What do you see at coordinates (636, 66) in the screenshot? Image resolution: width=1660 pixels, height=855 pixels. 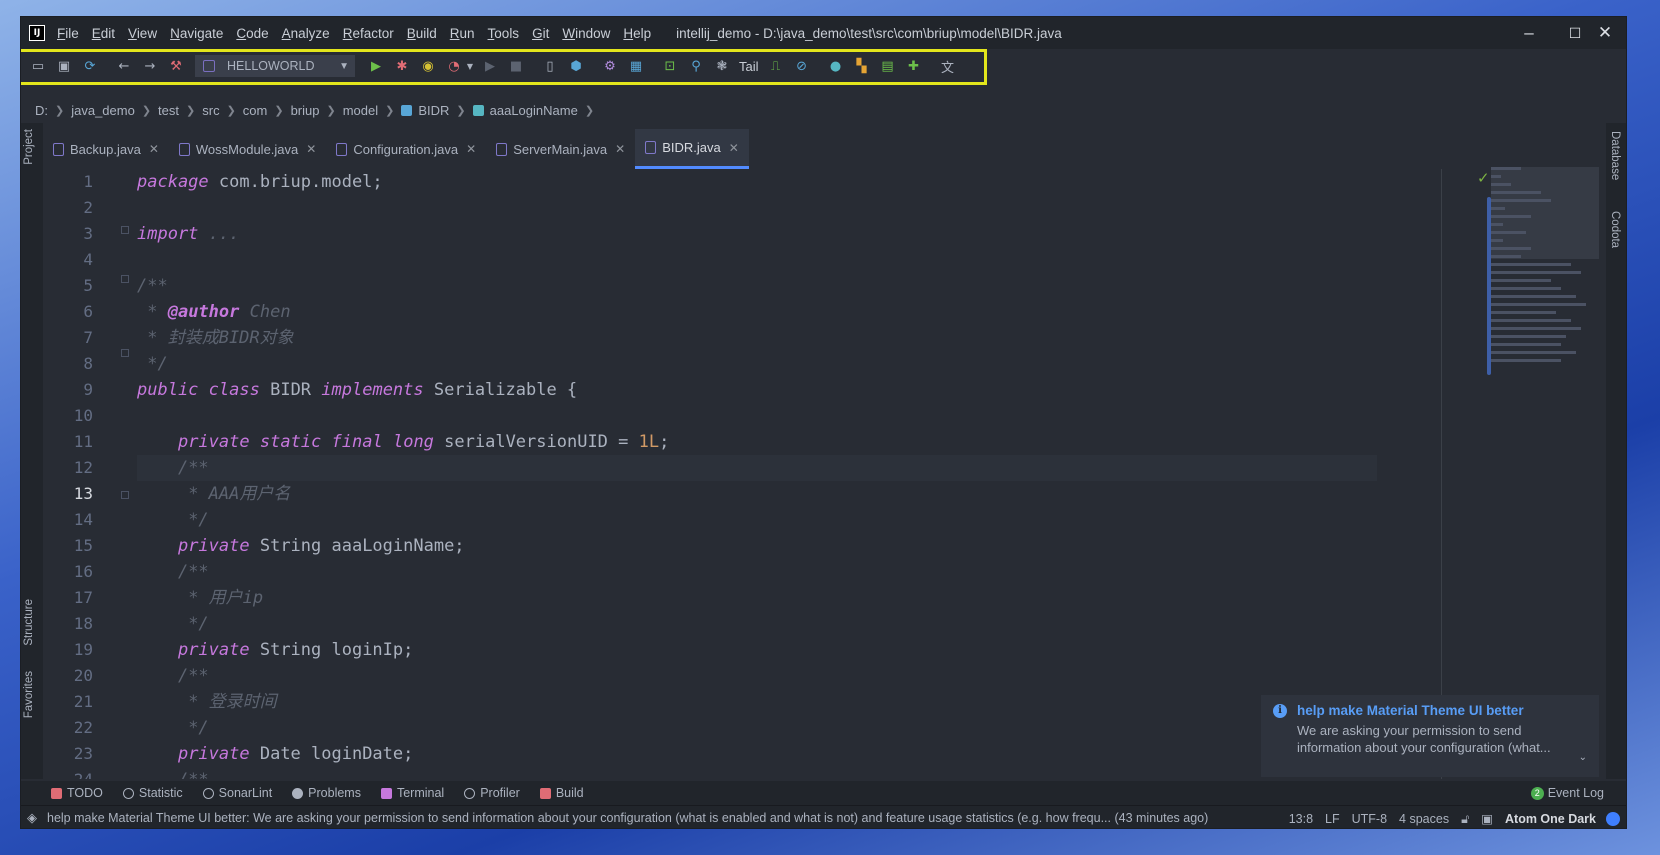 I see `project-structure-icon: ▦` at bounding box center [636, 66].